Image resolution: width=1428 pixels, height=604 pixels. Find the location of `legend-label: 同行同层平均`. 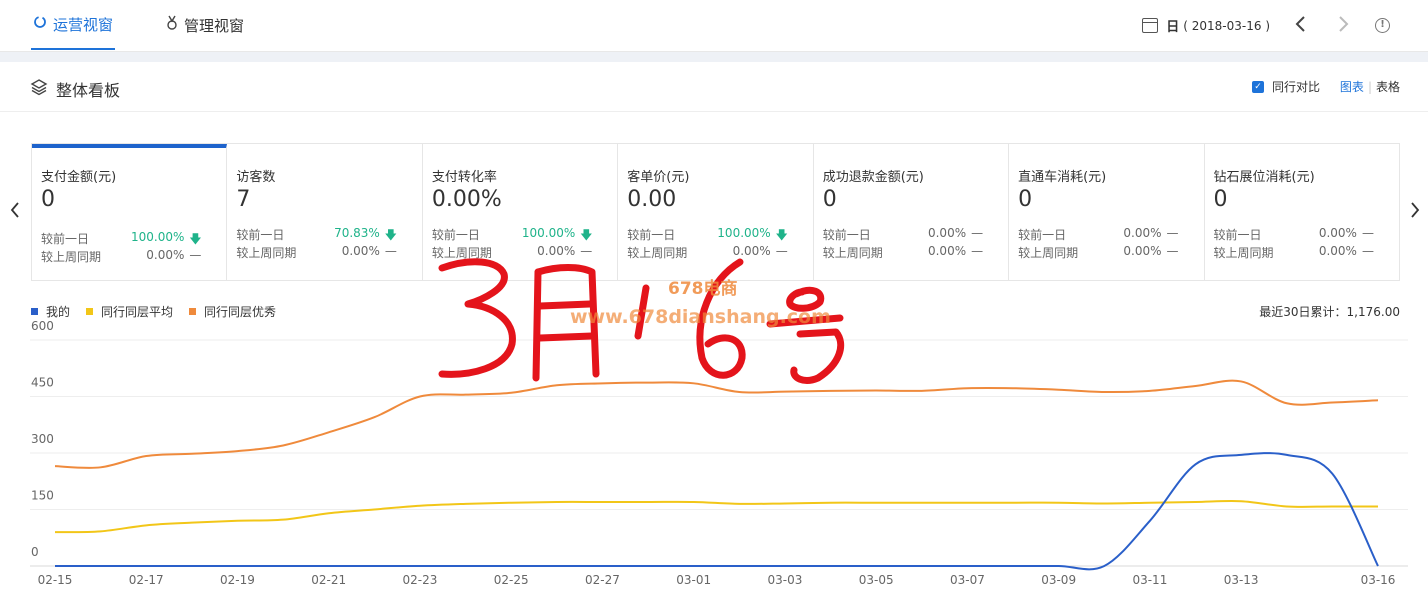

legend-label: 同行同层平均 is located at coordinates (137, 312).